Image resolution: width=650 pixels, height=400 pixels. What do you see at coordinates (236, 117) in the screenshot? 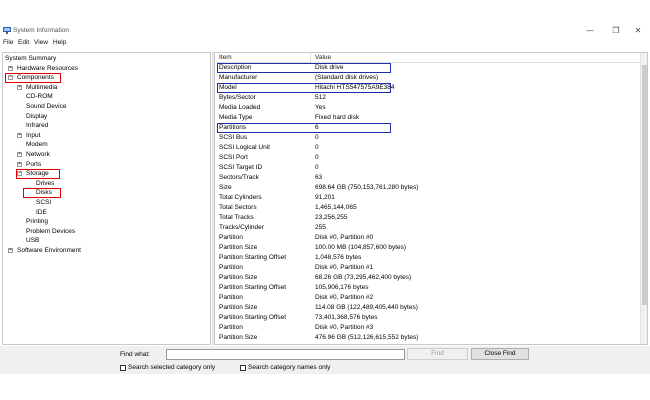
I see `item-cell: Media Type` at bounding box center [236, 117].